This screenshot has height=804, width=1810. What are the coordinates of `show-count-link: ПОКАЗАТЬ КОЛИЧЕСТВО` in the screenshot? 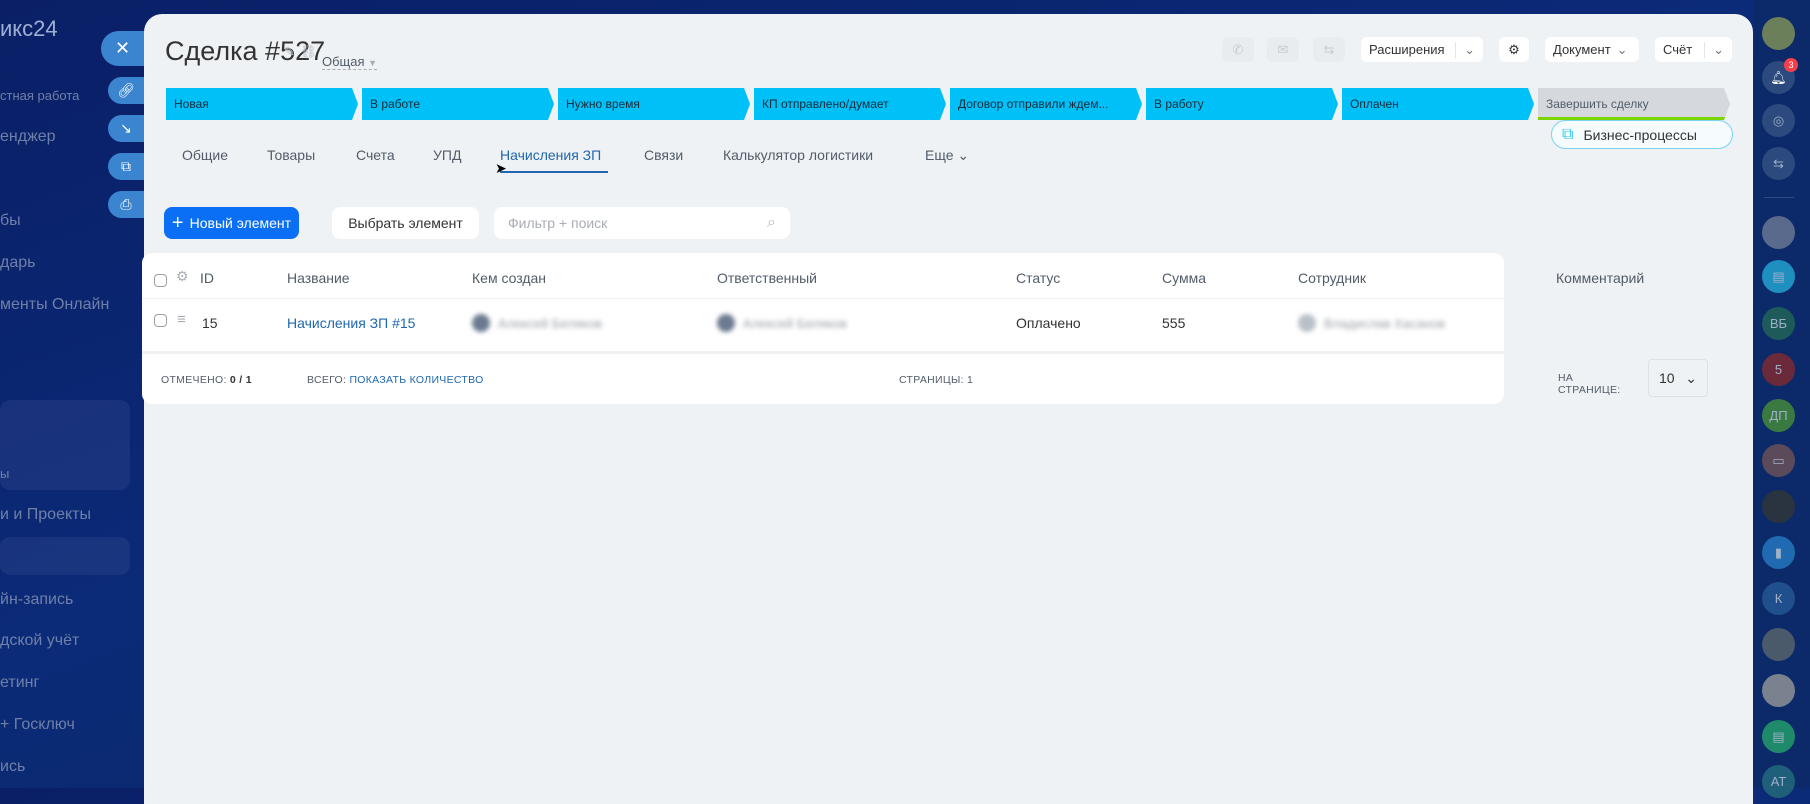 It's located at (416, 380).